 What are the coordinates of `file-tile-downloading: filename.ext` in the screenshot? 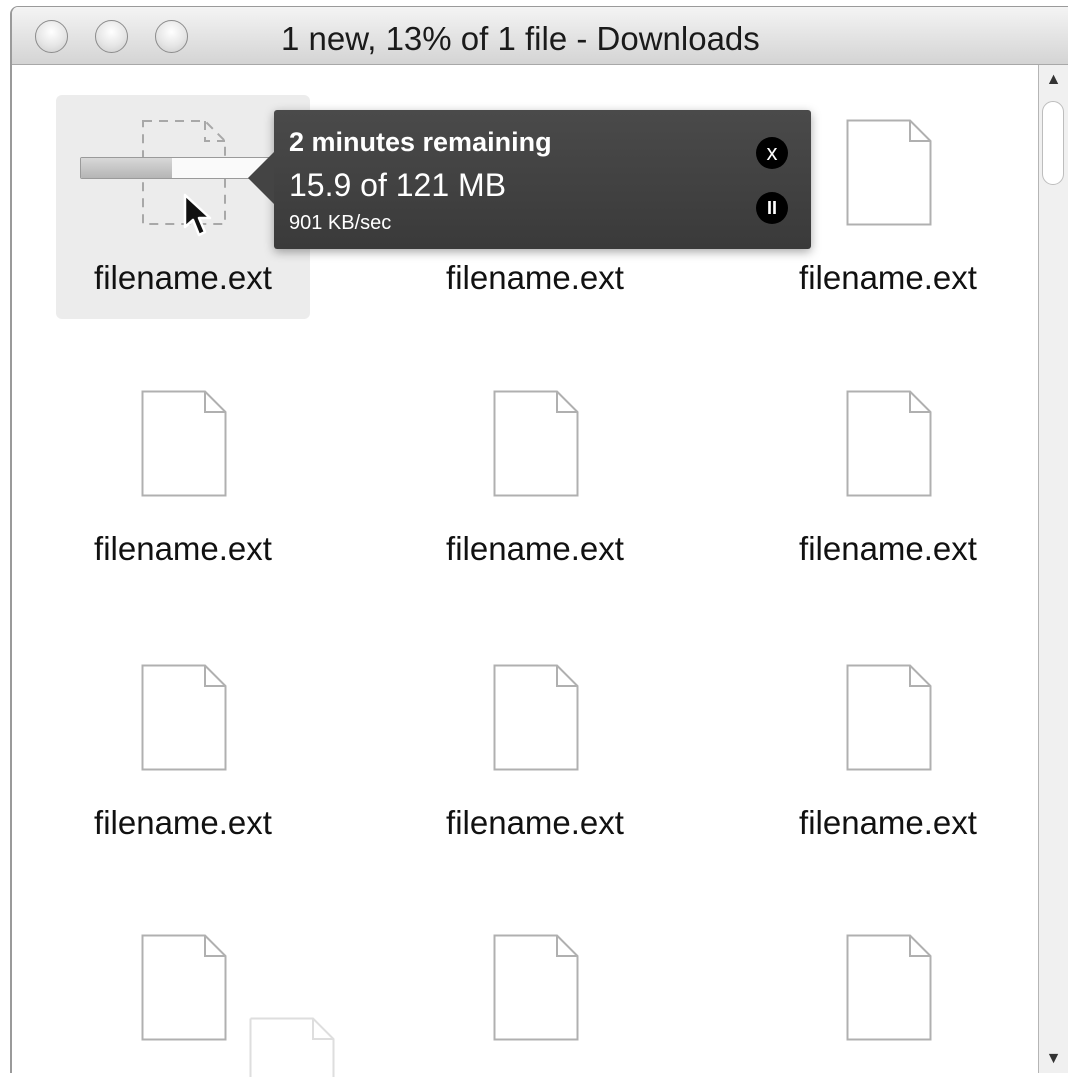 It's located at (183, 207).